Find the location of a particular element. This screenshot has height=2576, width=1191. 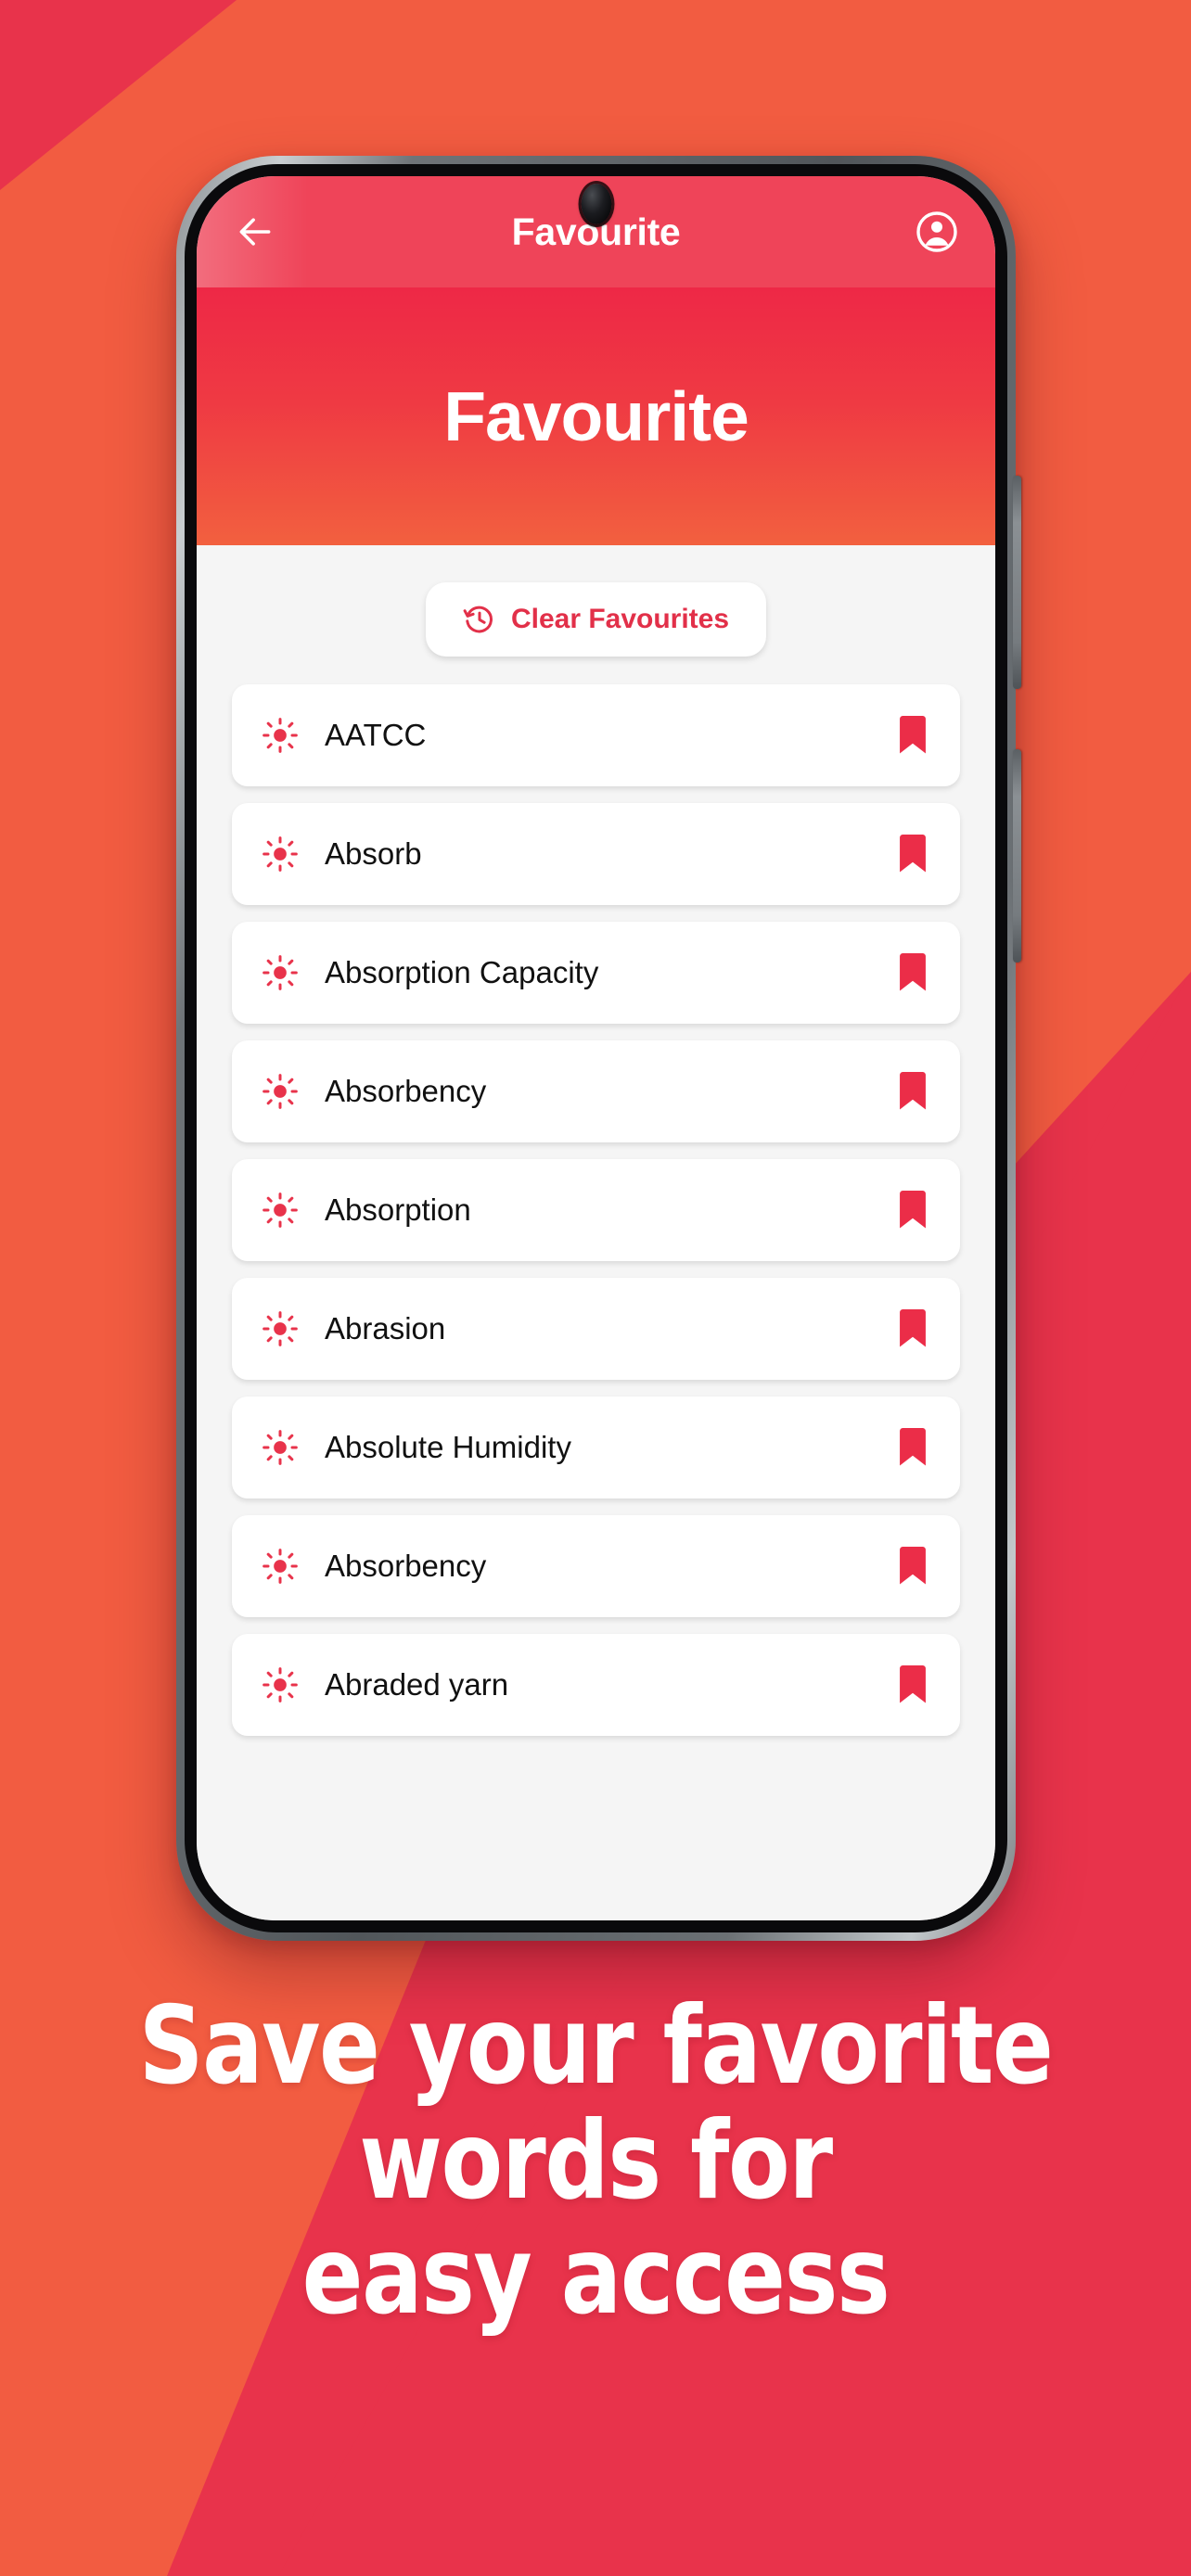

clear-favourites-button: Clear Favourites is located at coordinates (596, 619).